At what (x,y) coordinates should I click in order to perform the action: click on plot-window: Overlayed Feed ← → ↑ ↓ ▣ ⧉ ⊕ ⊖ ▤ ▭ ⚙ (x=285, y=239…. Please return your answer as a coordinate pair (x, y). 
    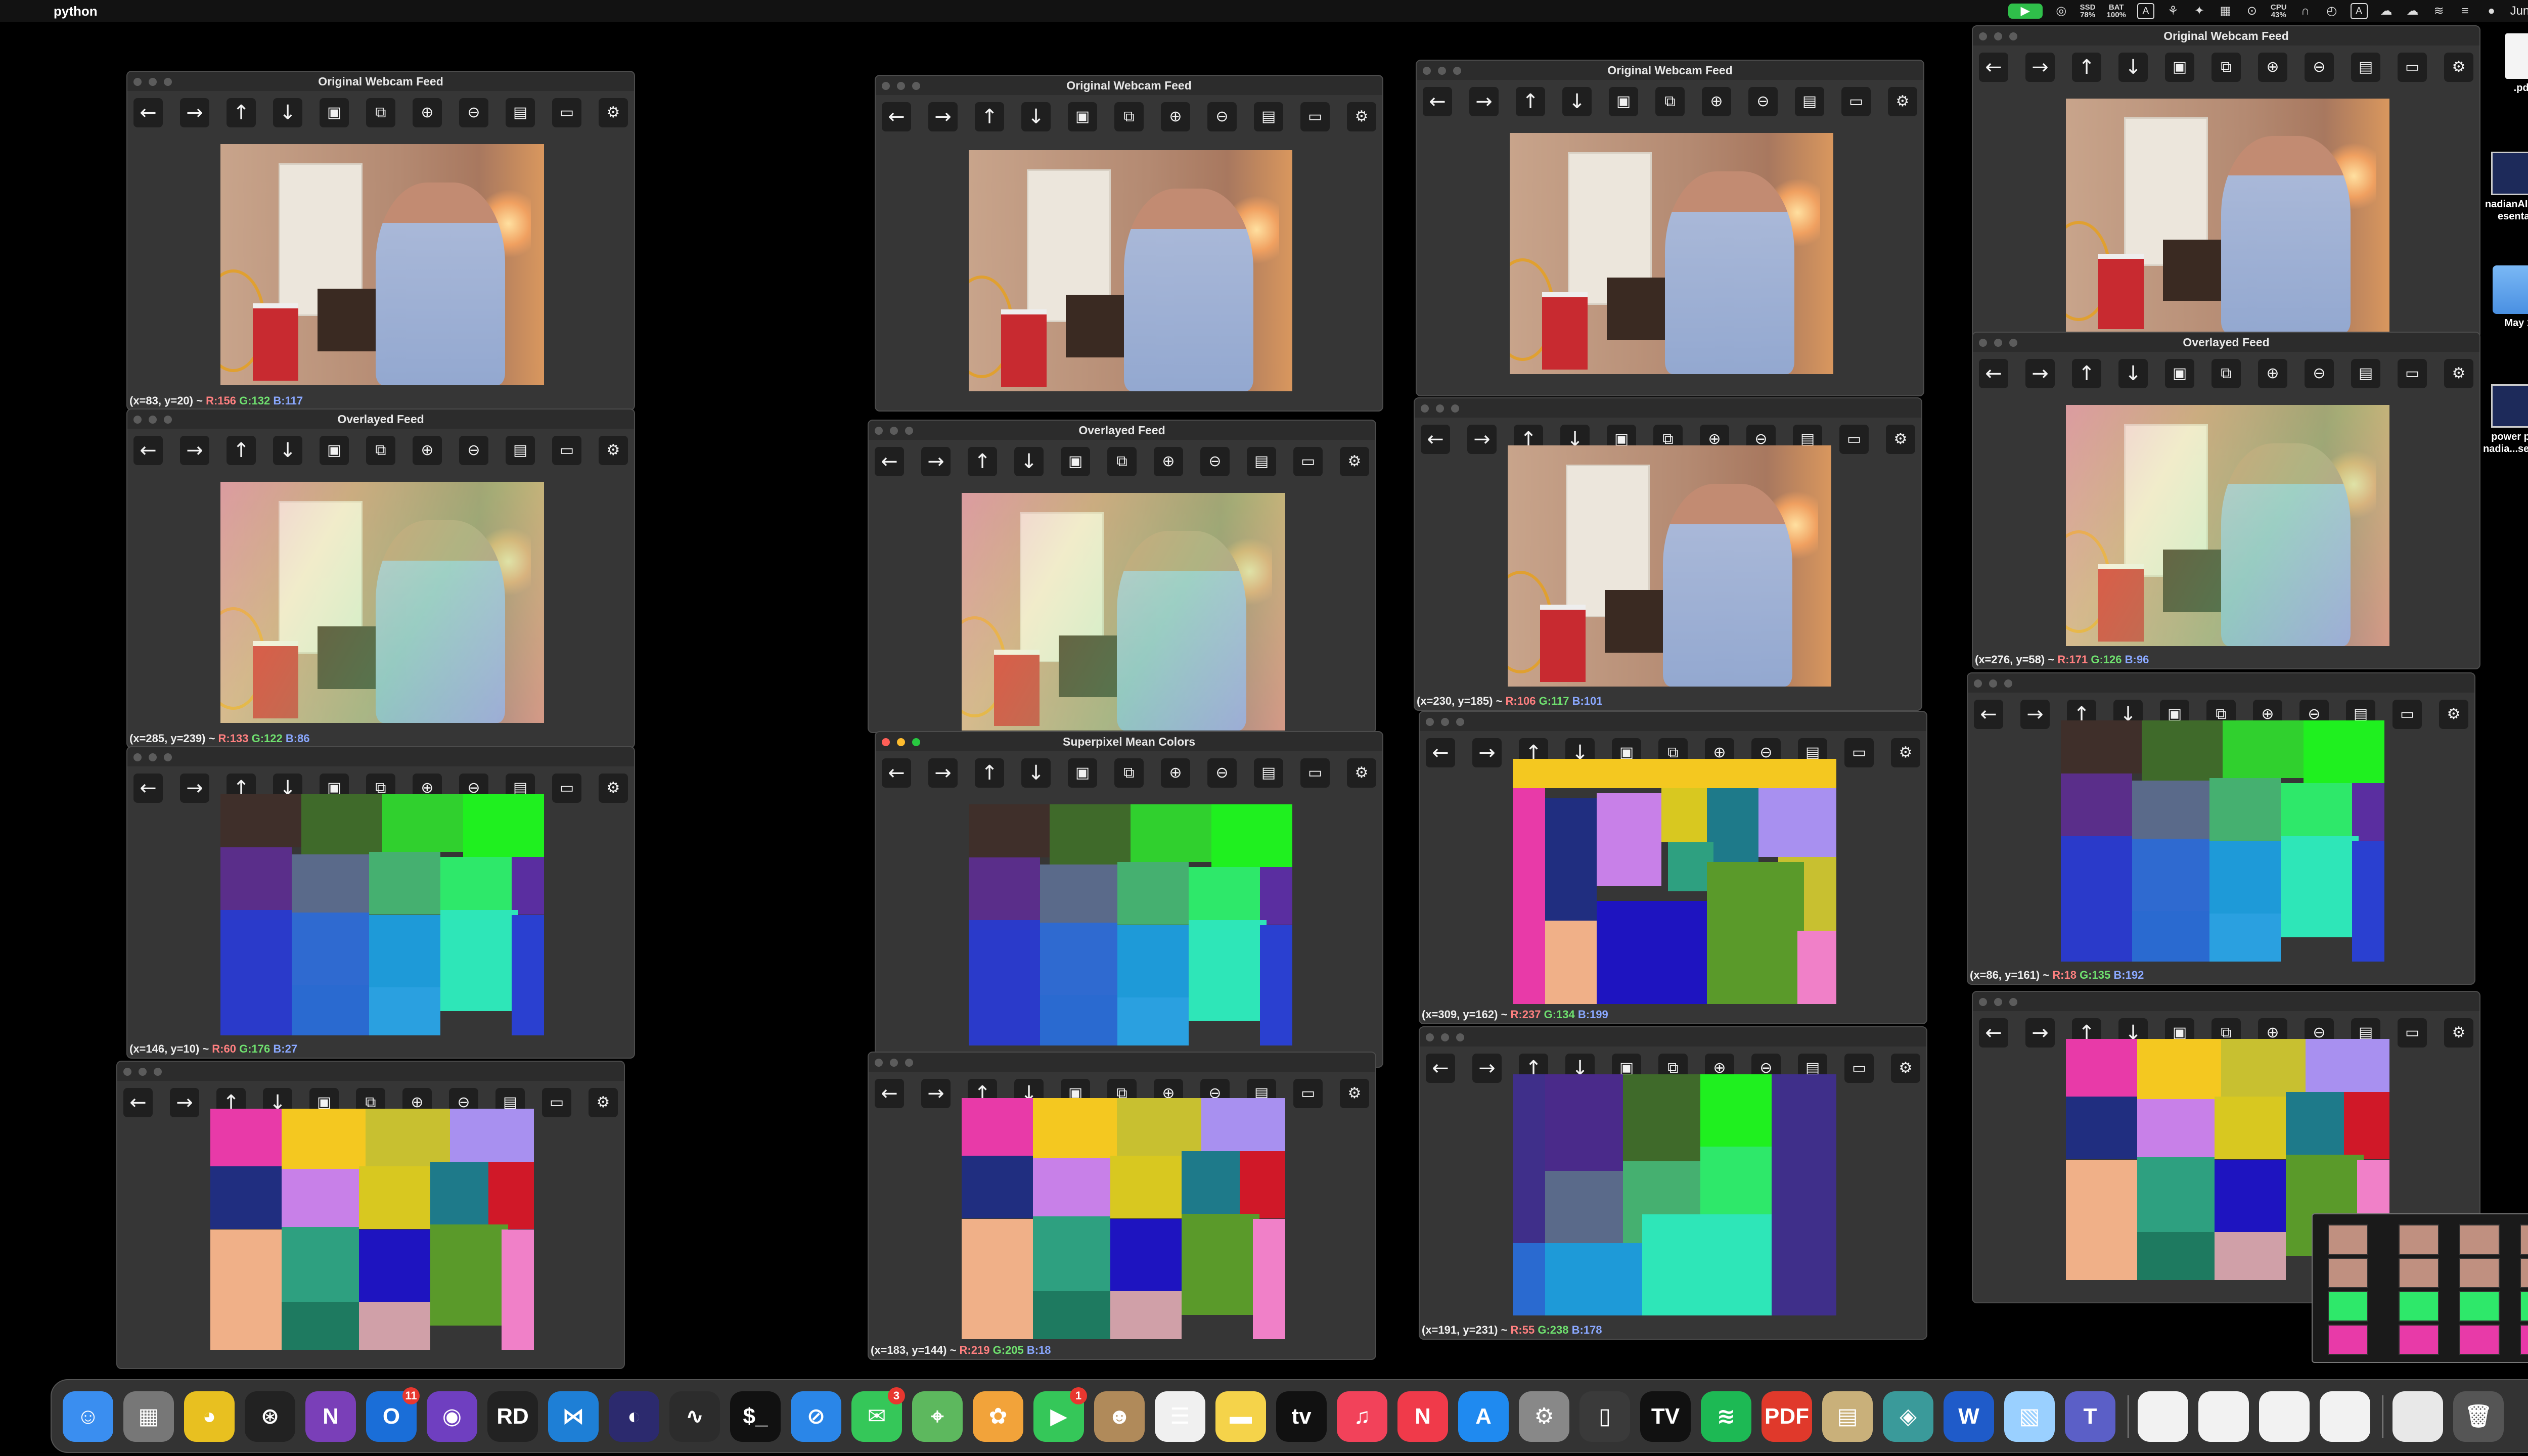
    Looking at the image, I should click on (381, 578).